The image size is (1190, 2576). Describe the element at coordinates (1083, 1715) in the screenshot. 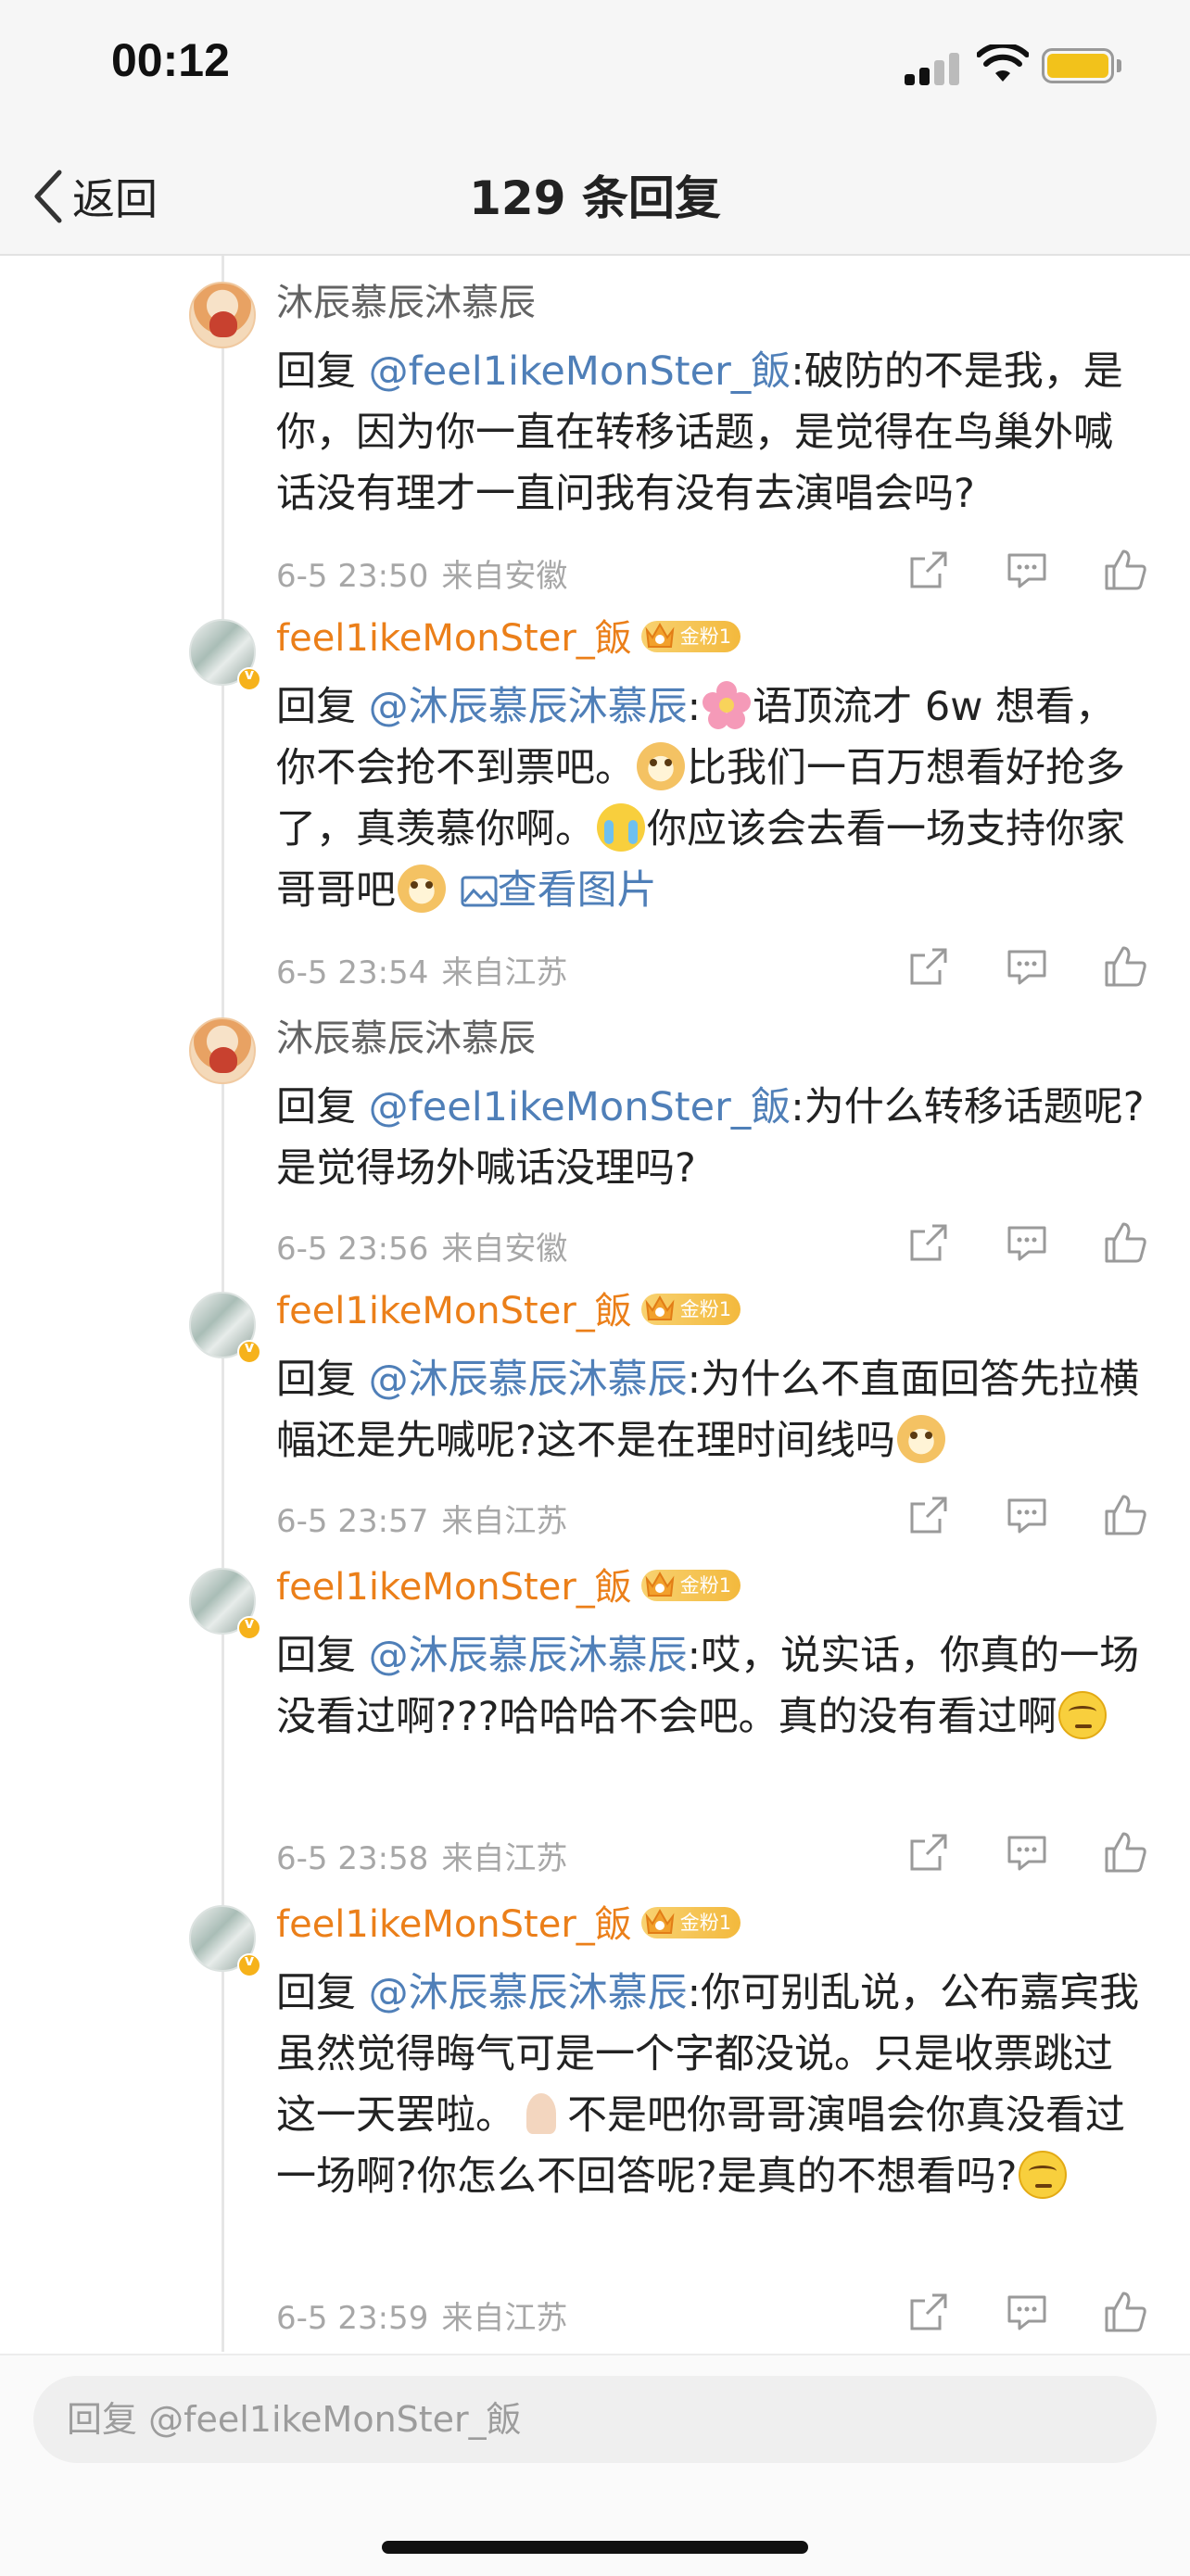

I see `eye-roll-emoji-icon` at that location.